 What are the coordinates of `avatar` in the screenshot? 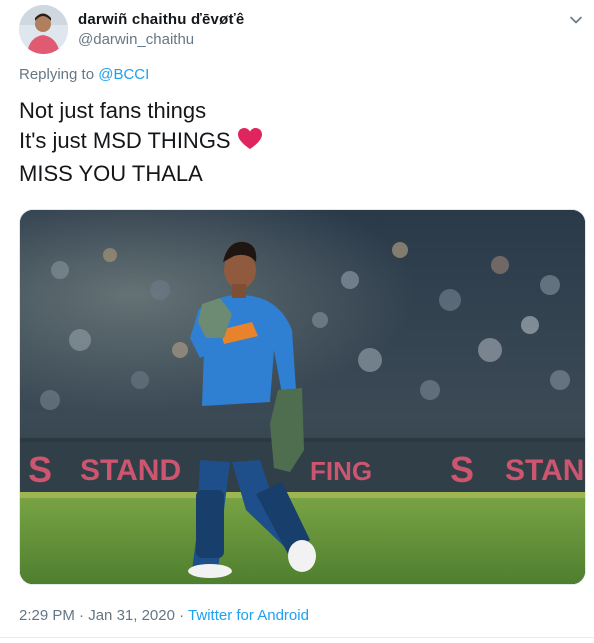 It's located at (43, 29).